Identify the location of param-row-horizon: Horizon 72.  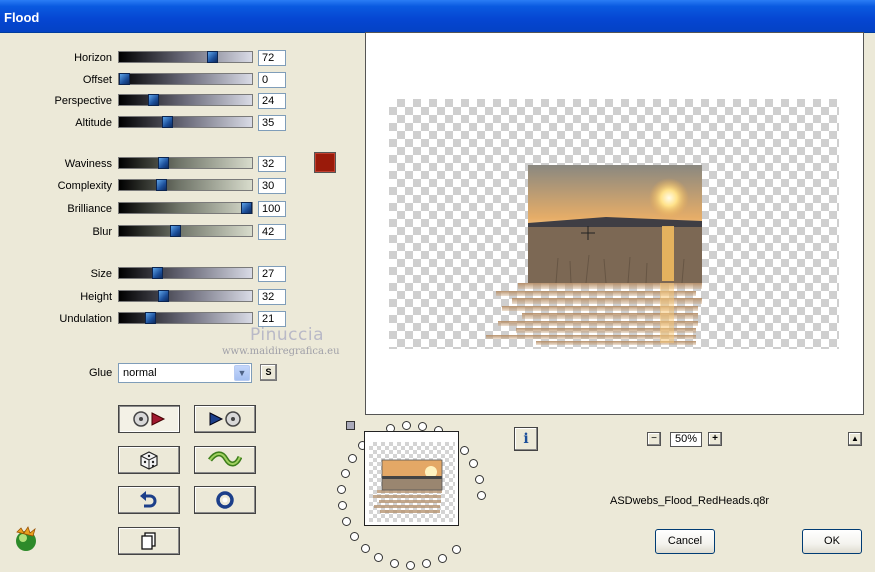
(143, 59).